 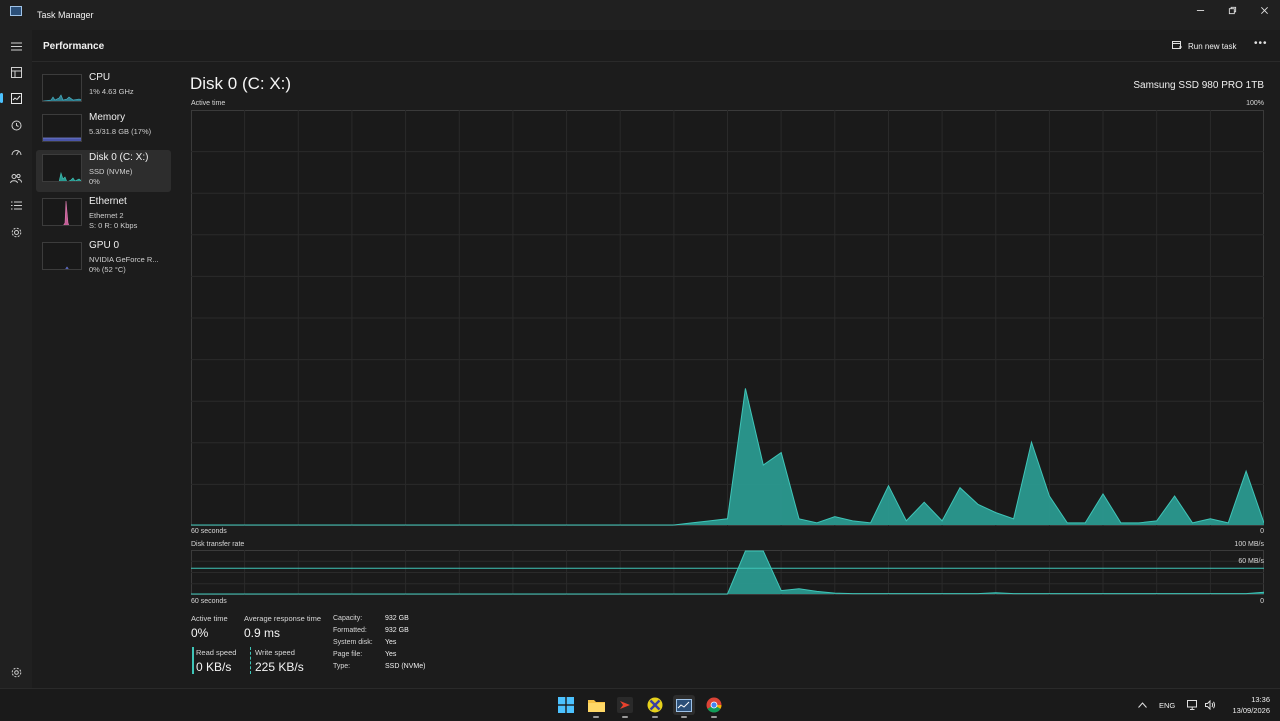 I want to click on nav-users, so click(x=16, y=178).